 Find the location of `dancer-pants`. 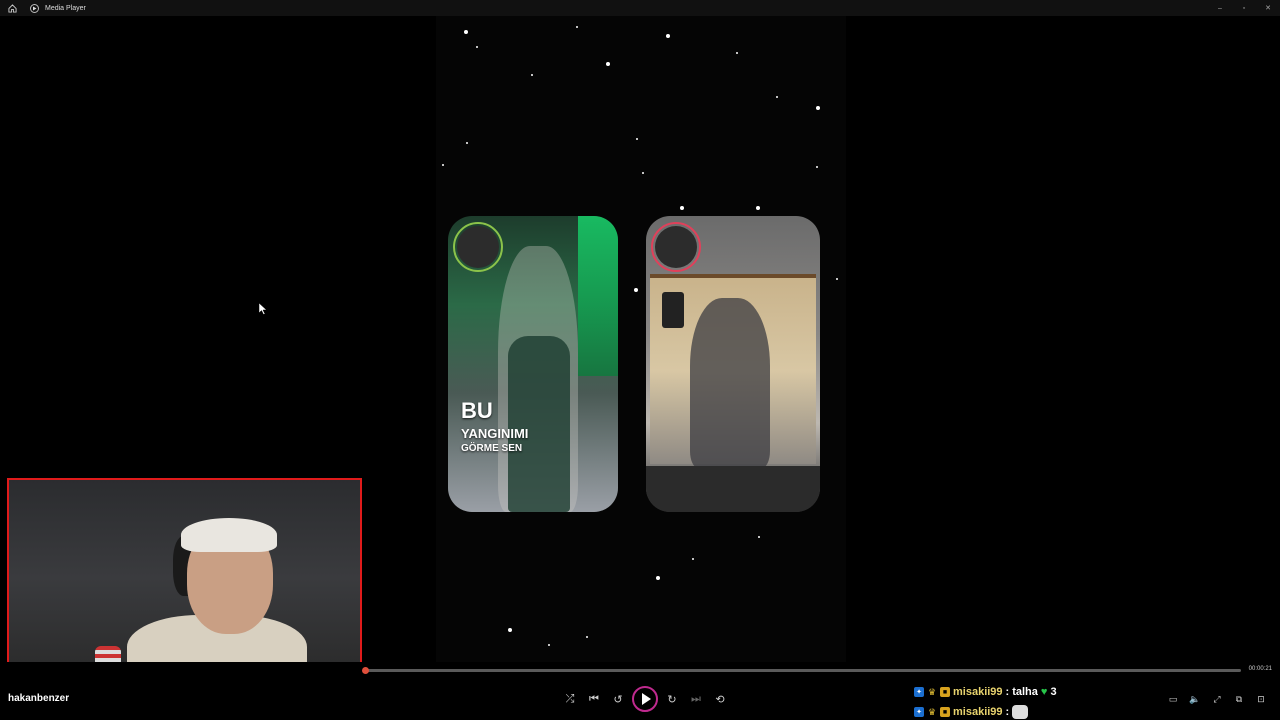

dancer-pants is located at coordinates (539, 424).